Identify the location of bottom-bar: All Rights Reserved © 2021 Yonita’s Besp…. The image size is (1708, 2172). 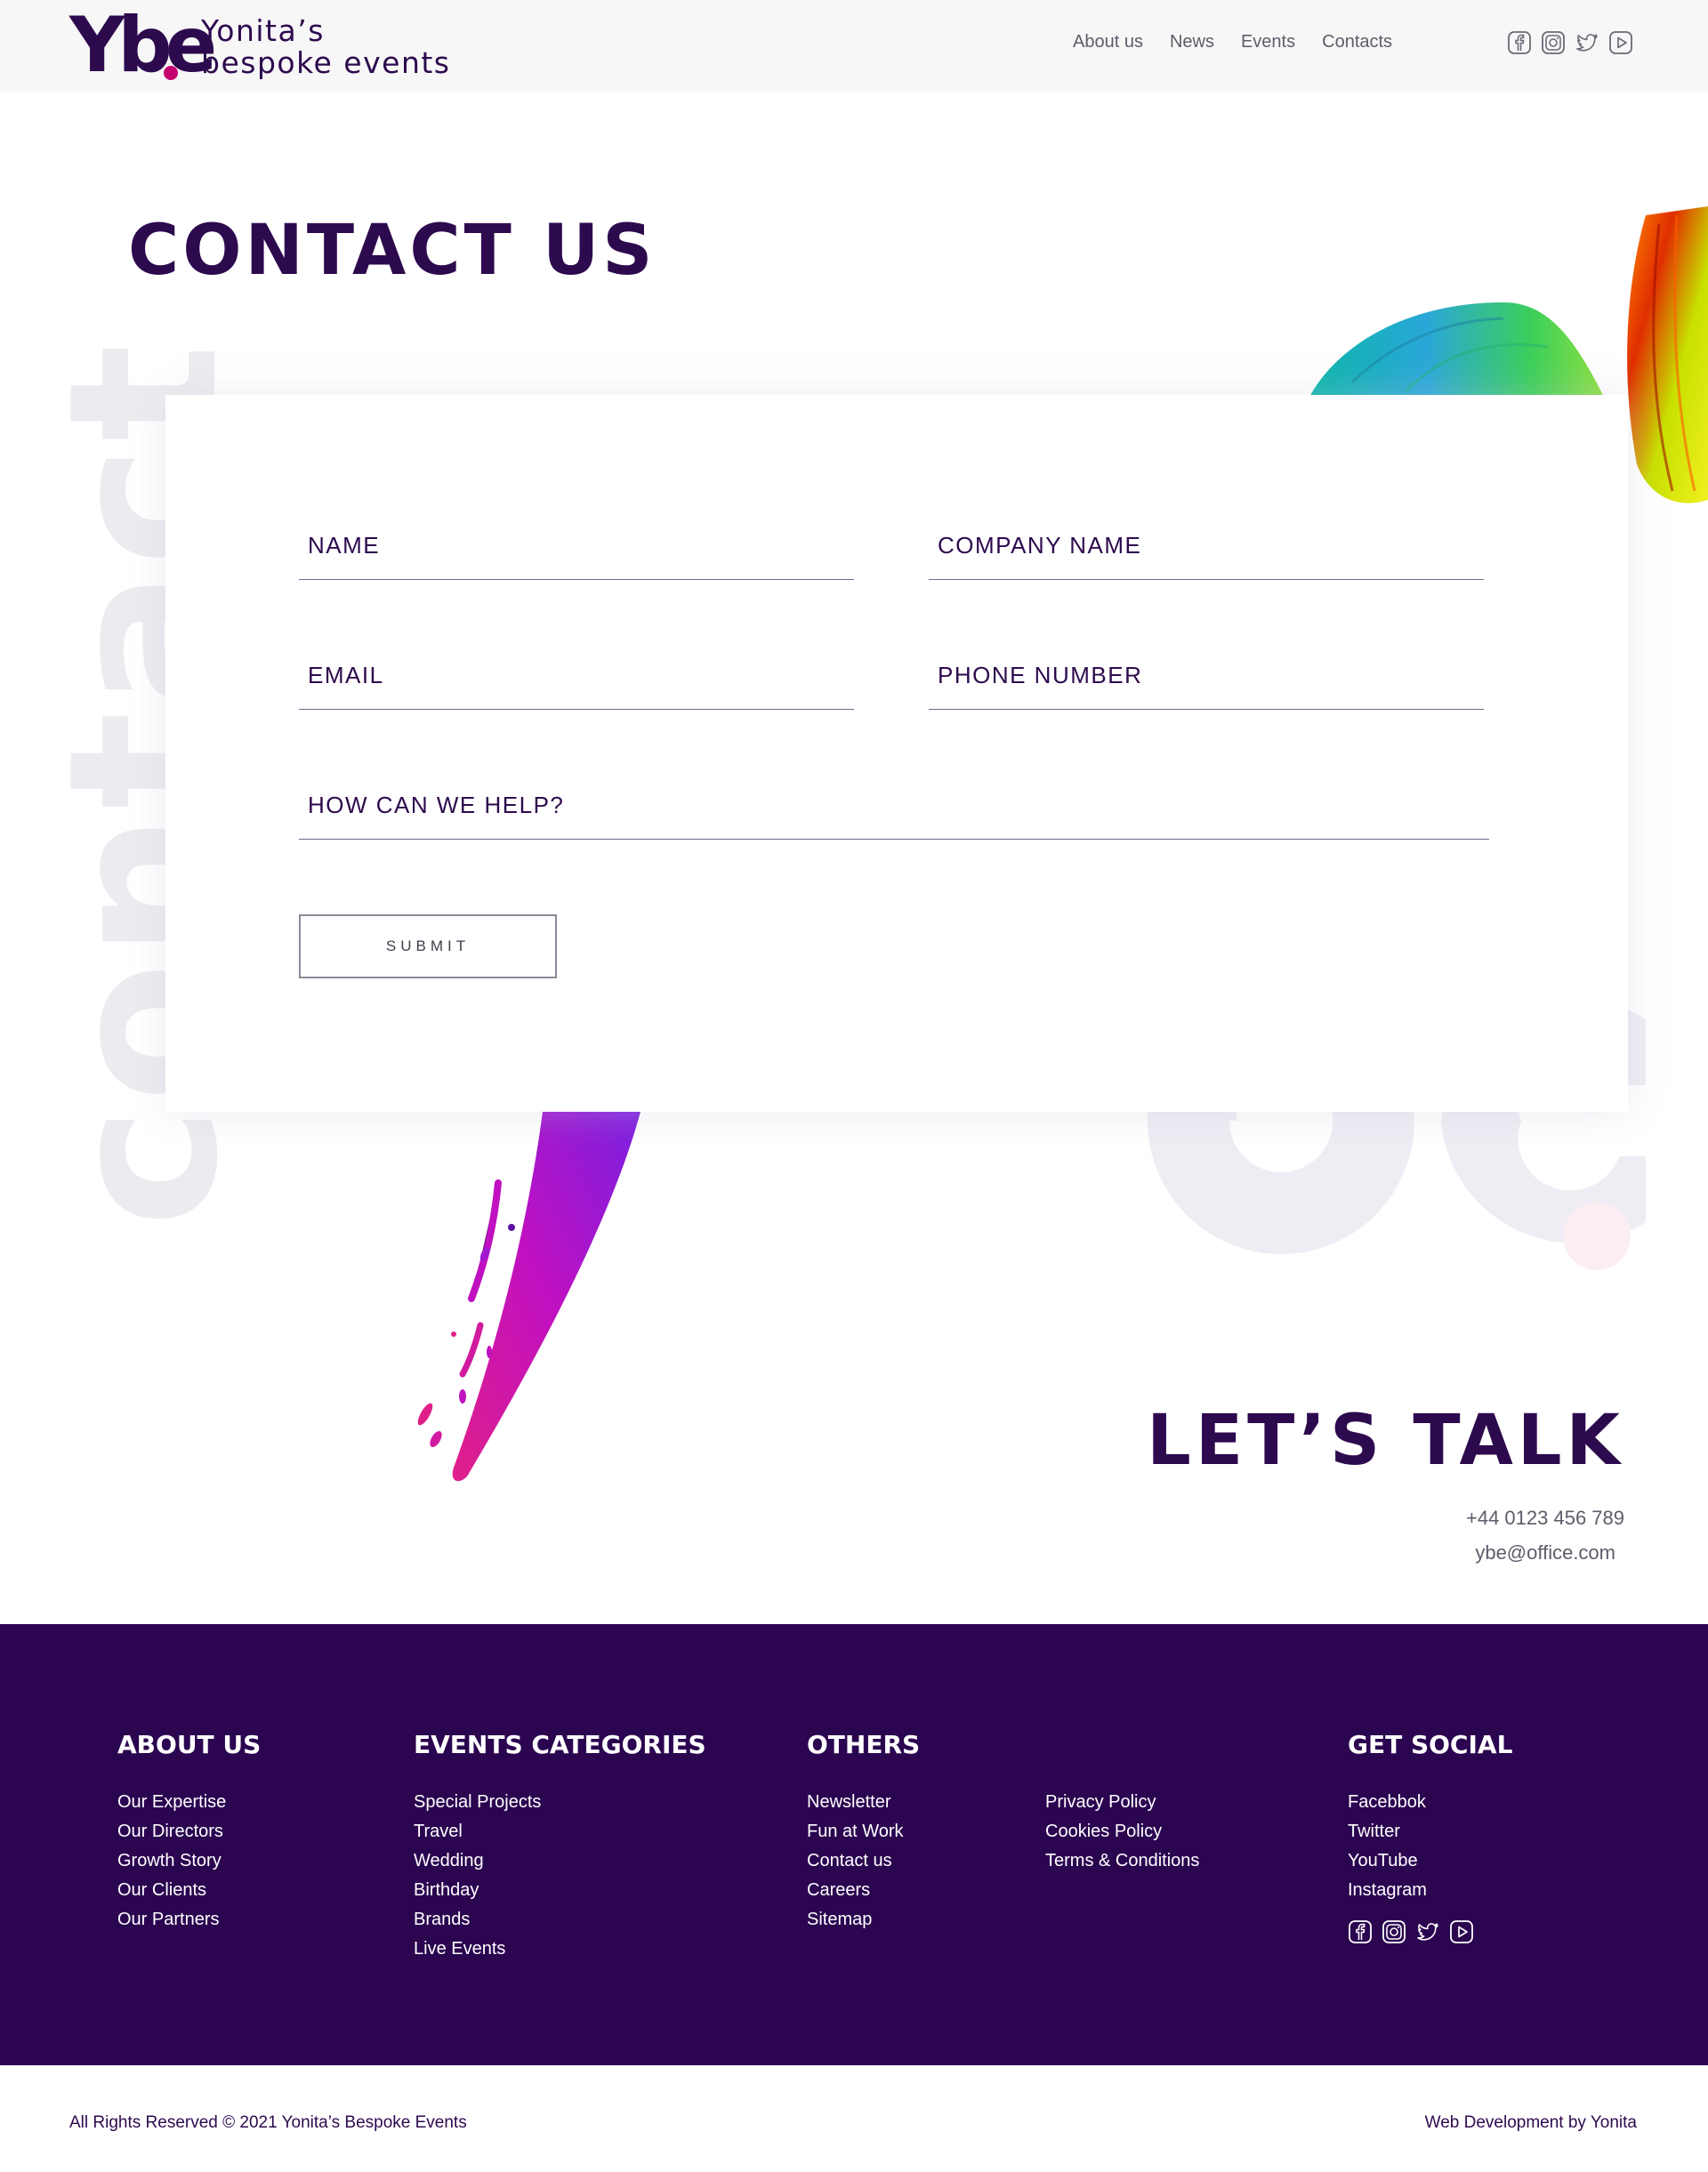
(854, 2118).